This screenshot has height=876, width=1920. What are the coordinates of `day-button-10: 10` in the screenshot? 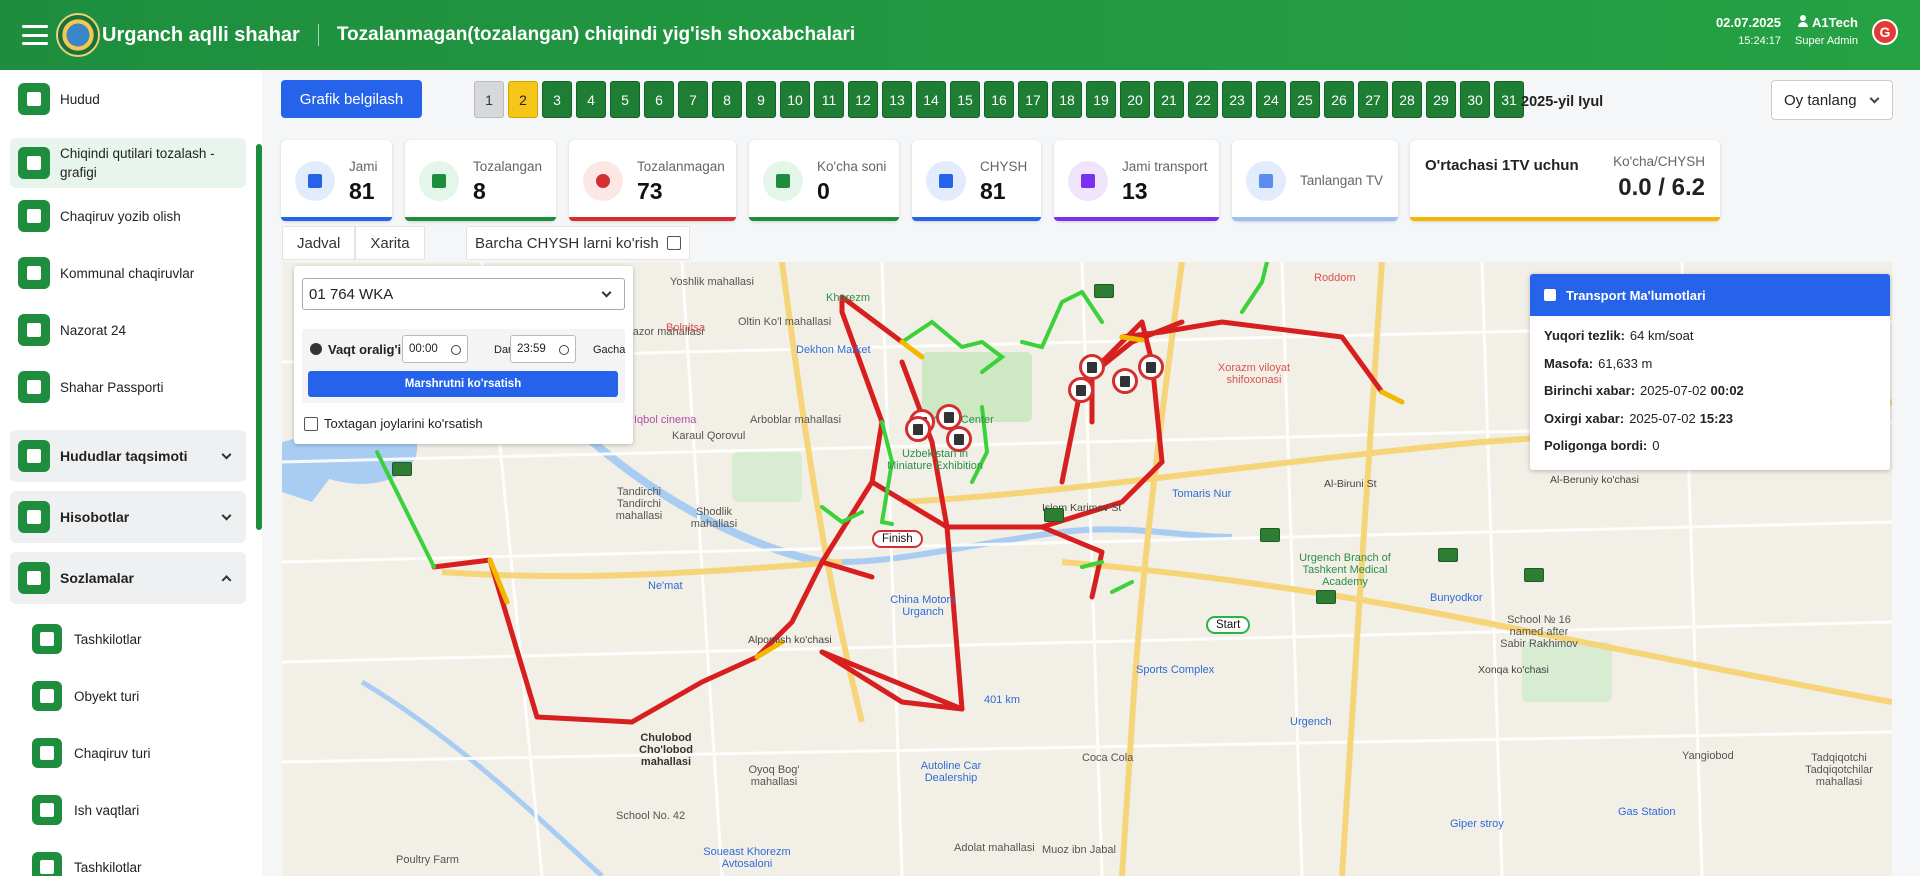 It's located at (795, 99).